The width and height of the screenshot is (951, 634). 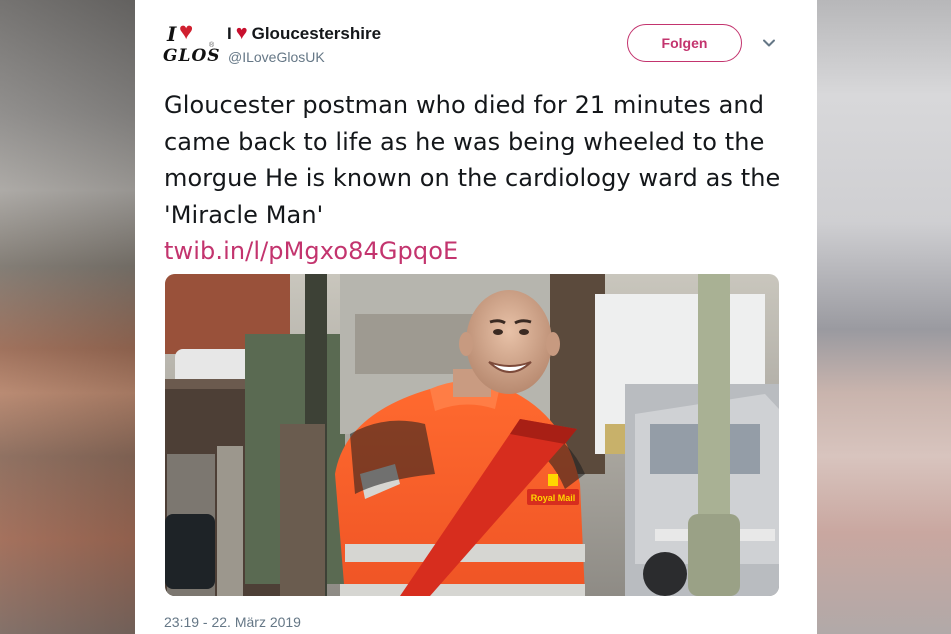 I want to click on chevron-down-icon, so click(x=769, y=43).